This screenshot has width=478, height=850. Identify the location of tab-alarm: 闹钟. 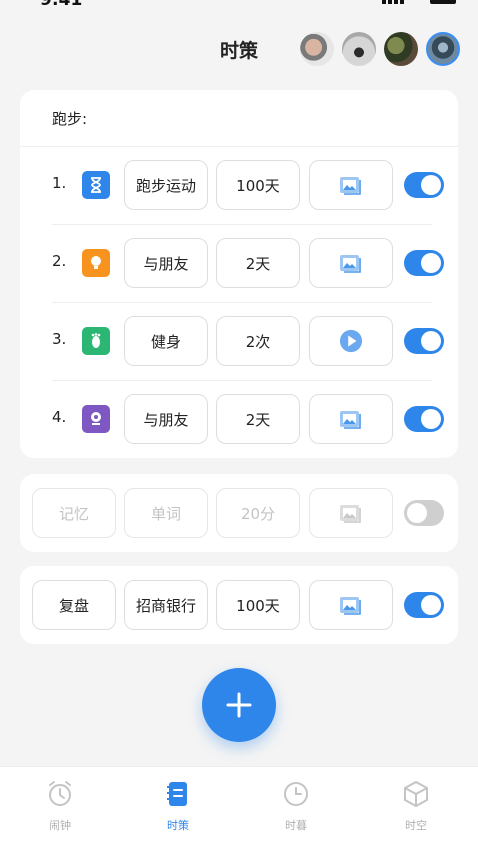
(60, 809).